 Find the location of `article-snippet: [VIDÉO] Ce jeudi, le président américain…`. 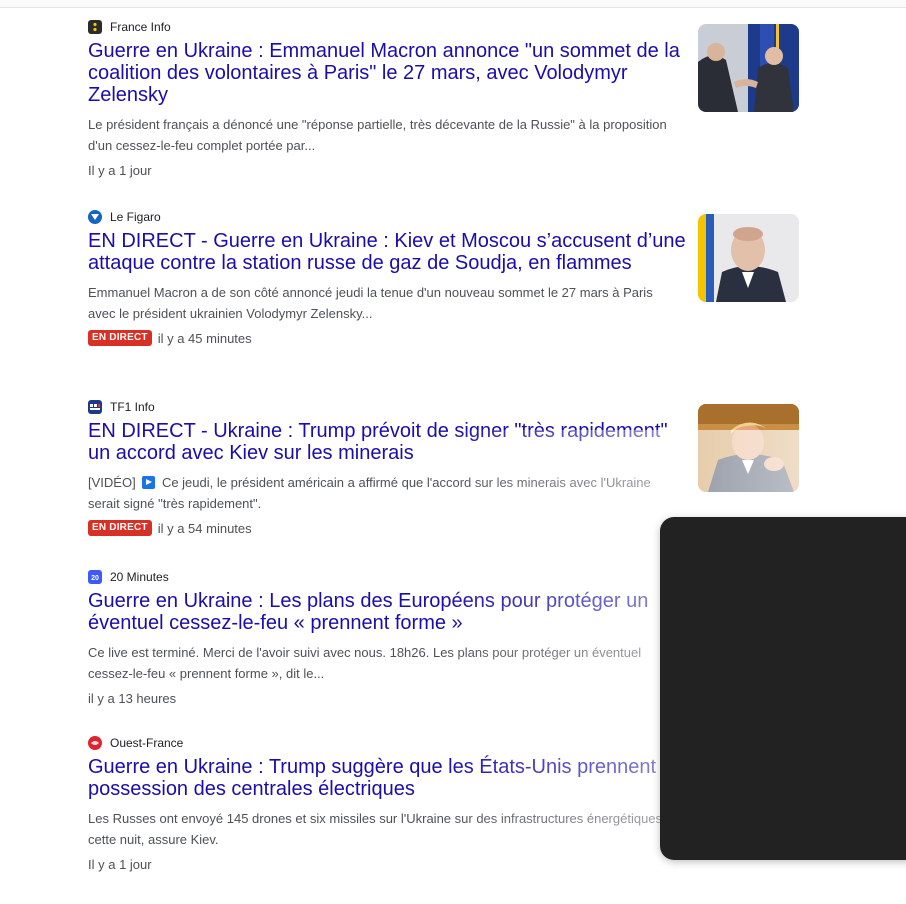

article-snippet: [VIDÉO] Ce jeudi, le président américain… is located at coordinates (378, 493).